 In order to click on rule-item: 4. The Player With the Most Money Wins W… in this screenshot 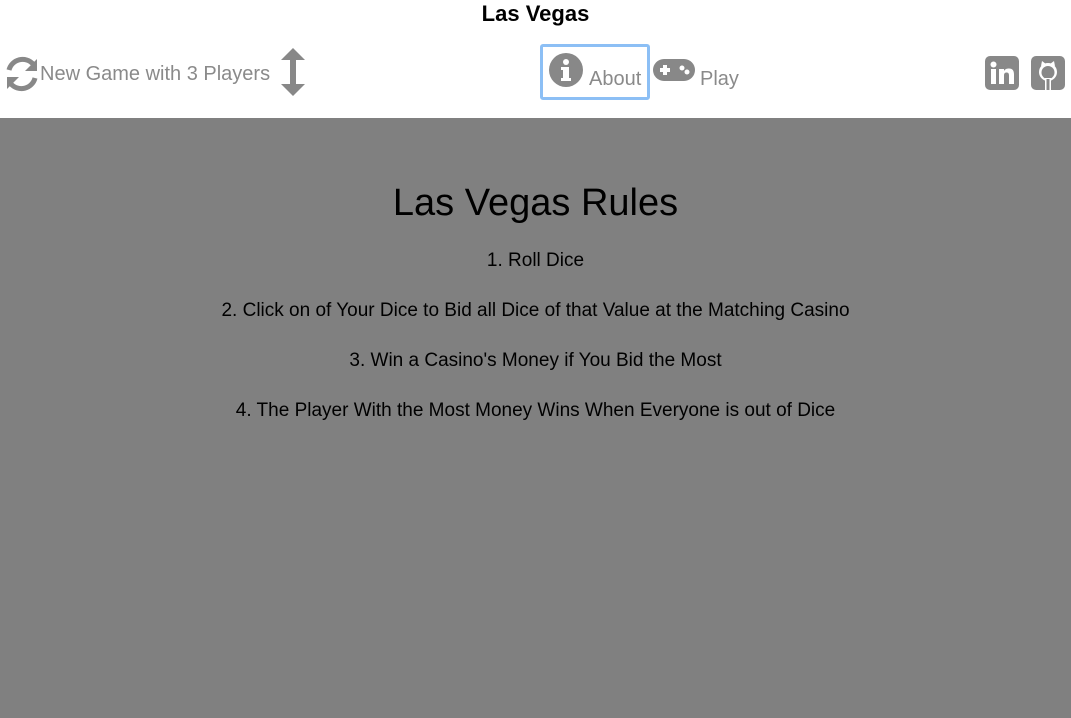, I will do `click(535, 410)`.